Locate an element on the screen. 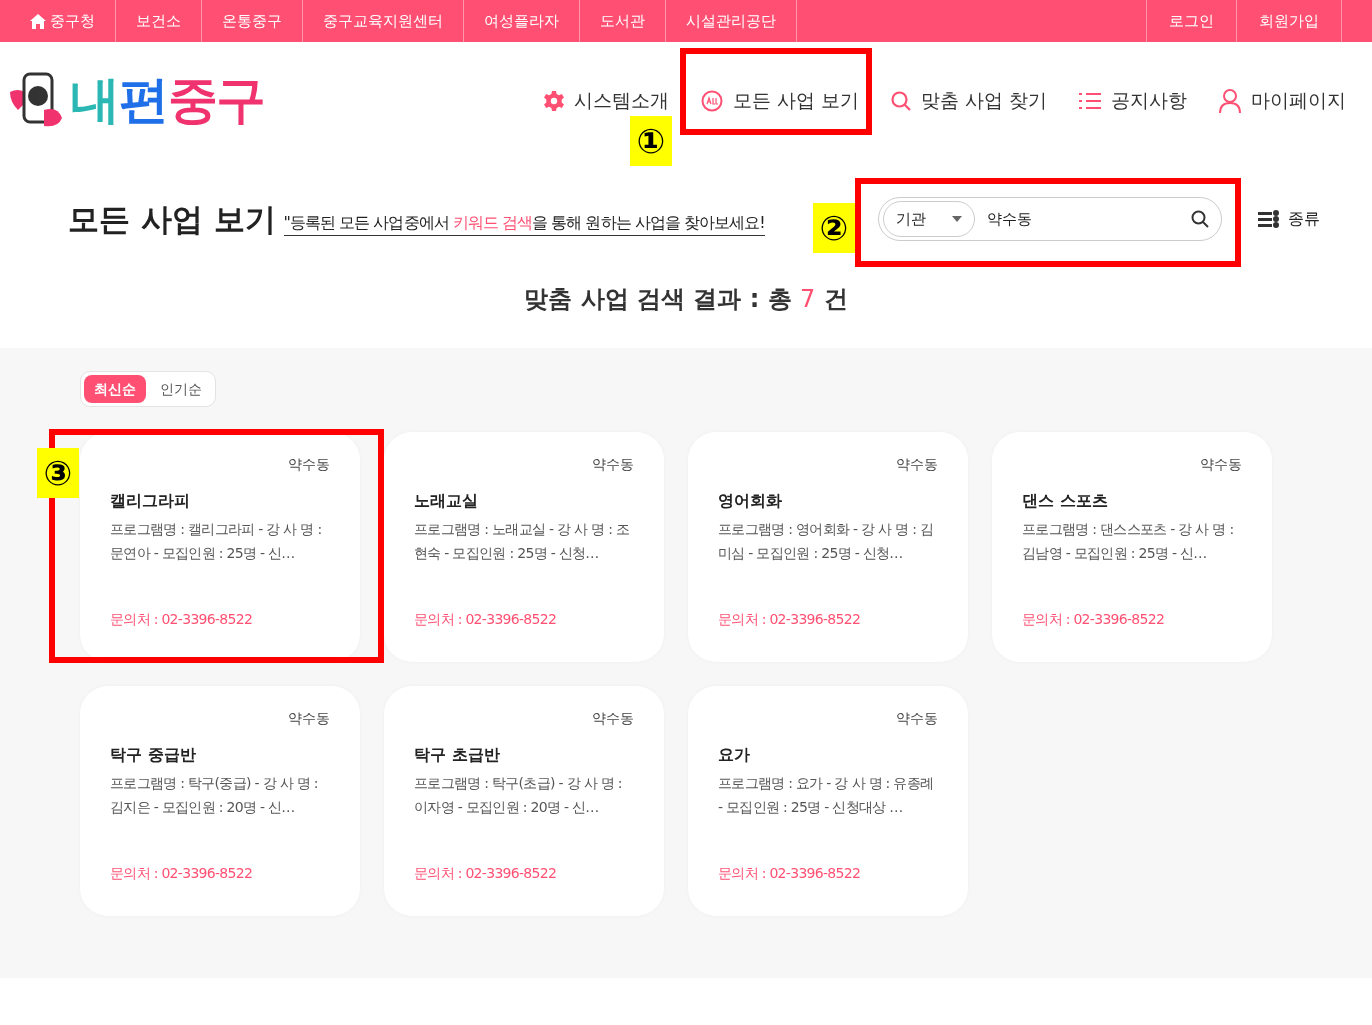 The height and width of the screenshot is (1025, 1372). callout-number: ② is located at coordinates (834, 228).